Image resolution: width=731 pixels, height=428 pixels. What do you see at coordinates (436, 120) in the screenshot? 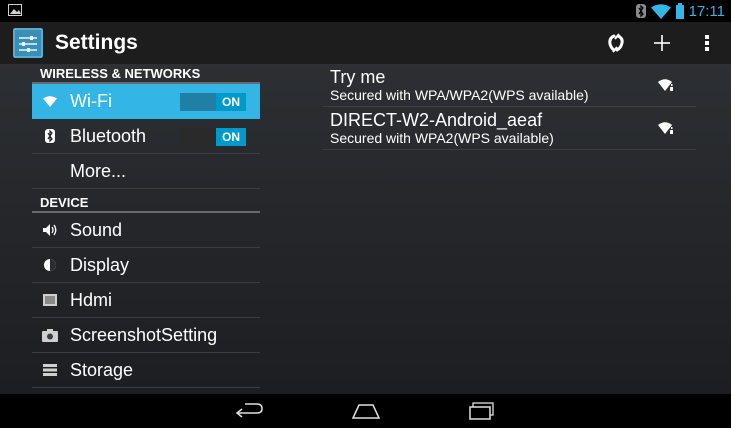
I see `network-name: DIRECT-W2-Android_aeaf` at bounding box center [436, 120].